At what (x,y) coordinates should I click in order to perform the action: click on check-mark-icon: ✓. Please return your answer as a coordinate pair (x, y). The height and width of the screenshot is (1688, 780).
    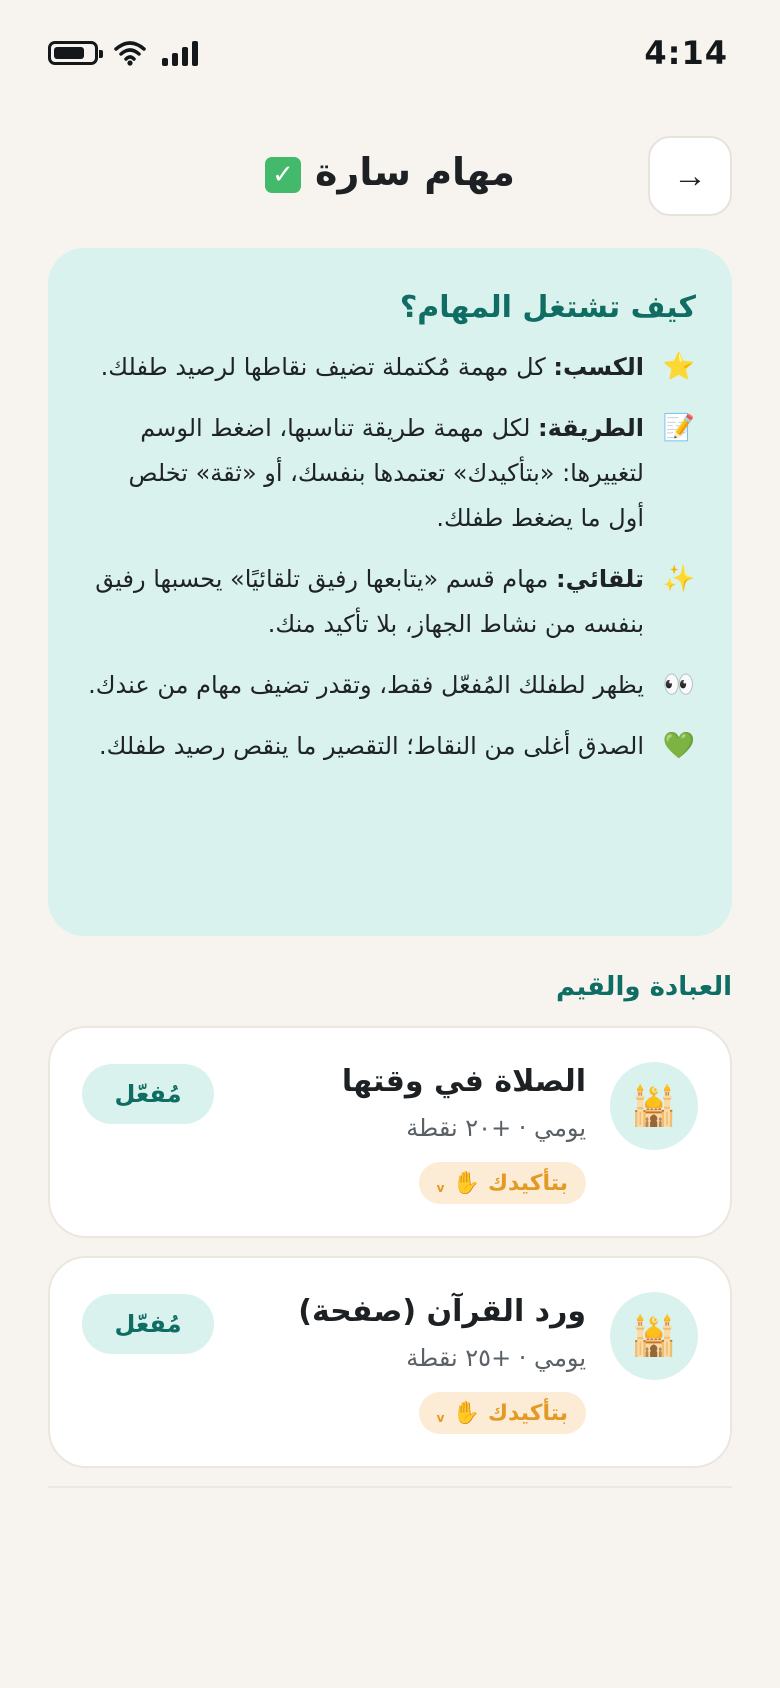
    Looking at the image, I should click on (283, 174).